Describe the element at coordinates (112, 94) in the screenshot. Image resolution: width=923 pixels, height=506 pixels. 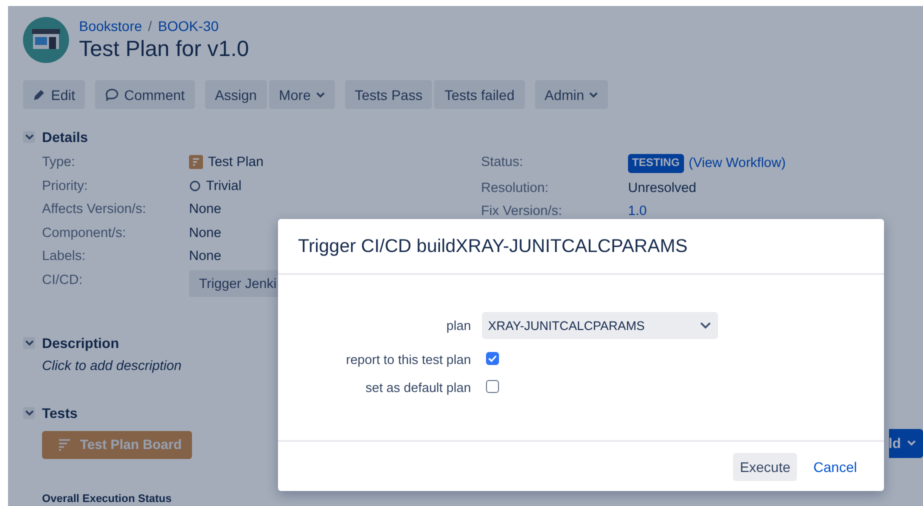
I see `comment-icon` at that location.